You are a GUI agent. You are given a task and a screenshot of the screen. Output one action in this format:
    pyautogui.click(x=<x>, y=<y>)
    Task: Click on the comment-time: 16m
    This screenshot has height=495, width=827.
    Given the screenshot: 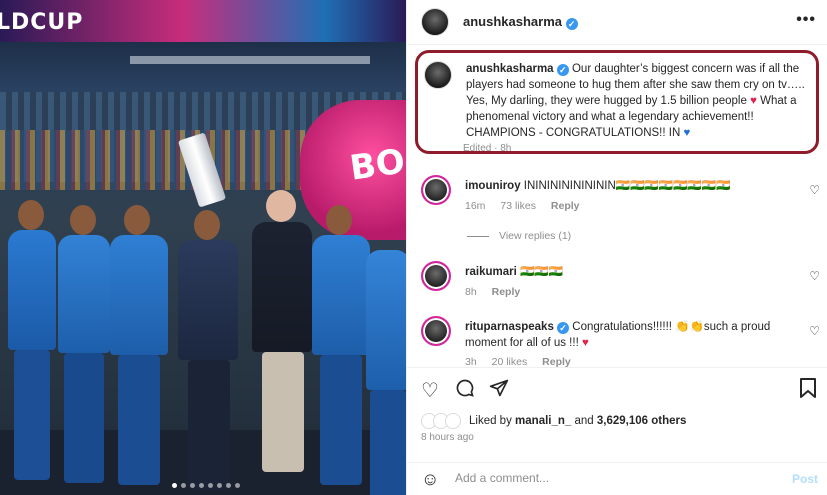 What is the action you would take?
    pyautogui.click(x=475, y=206)
    